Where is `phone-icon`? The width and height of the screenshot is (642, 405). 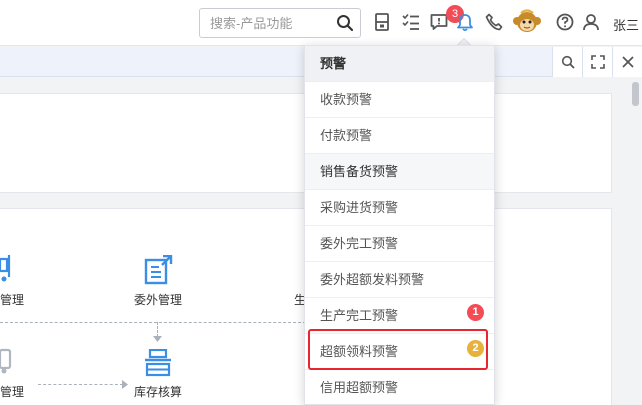 phone-icon is located at coordinates (494, 22).